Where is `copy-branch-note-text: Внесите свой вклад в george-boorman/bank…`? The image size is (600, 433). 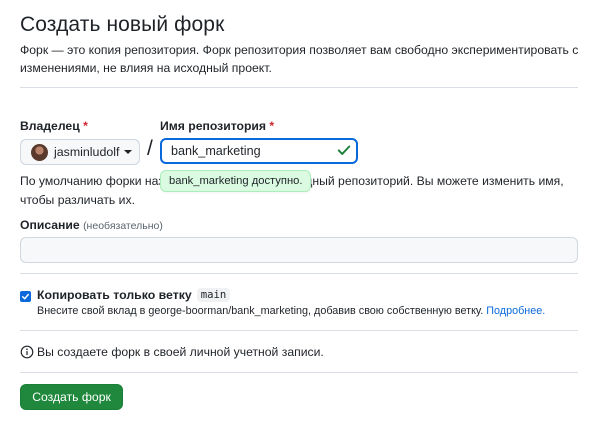 copy-branch-note-text: Внесите свой вклад в george-boorman/bank… is located at coordinates (260, 311).